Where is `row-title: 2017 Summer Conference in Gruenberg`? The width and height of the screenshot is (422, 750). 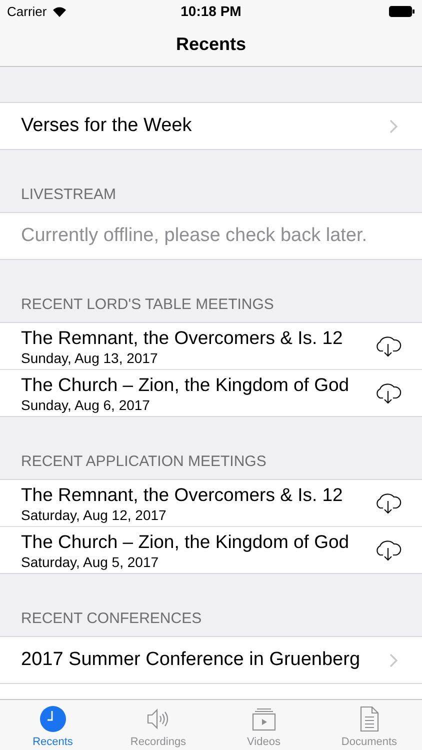
row-title: 2017 Summer Conference in Gruenberg is located at coordinates (191, 660).